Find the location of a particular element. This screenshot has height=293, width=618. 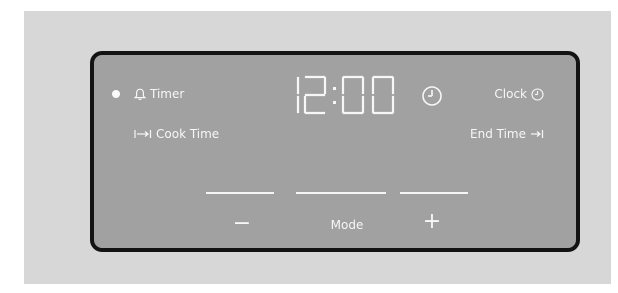

timer-button: Timer is located at coordinates (159, 94).